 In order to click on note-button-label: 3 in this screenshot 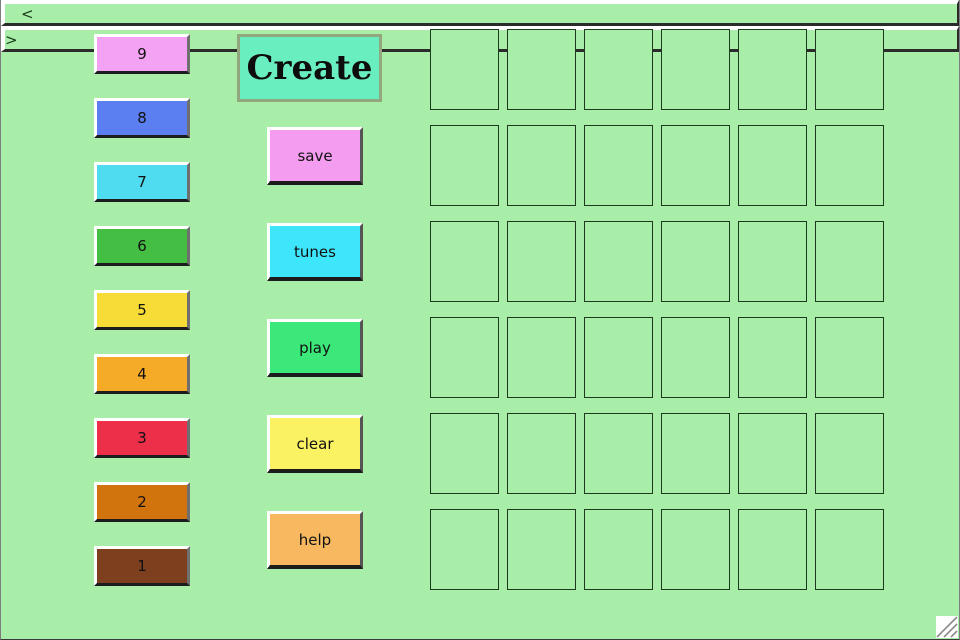, I will do `click(142, 438)`.